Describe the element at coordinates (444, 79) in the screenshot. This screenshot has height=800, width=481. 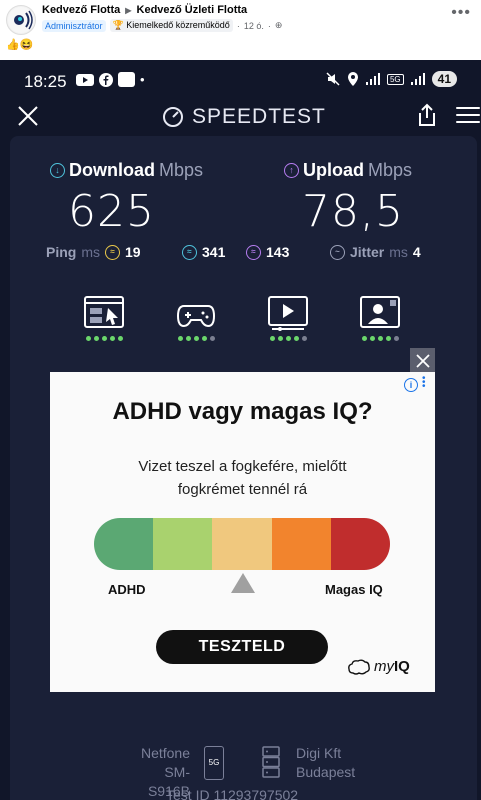
I see `battery-level: 41` at that location.